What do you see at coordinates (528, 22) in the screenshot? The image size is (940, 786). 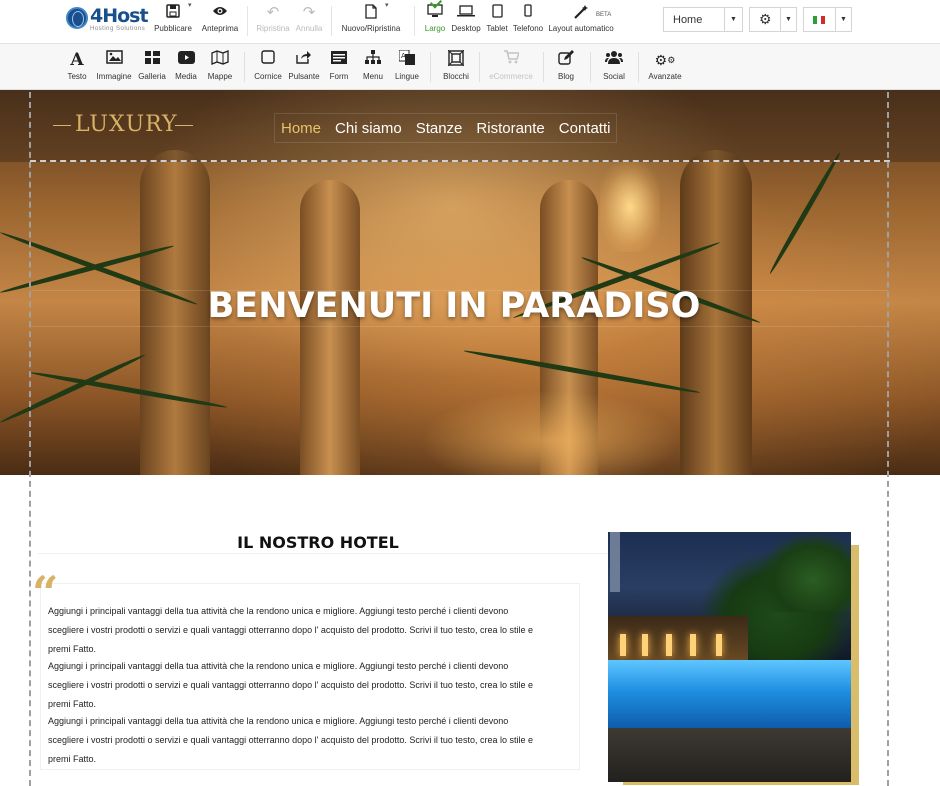 I see `view-phone-button: Telefono` at bounding box center [528, 22].